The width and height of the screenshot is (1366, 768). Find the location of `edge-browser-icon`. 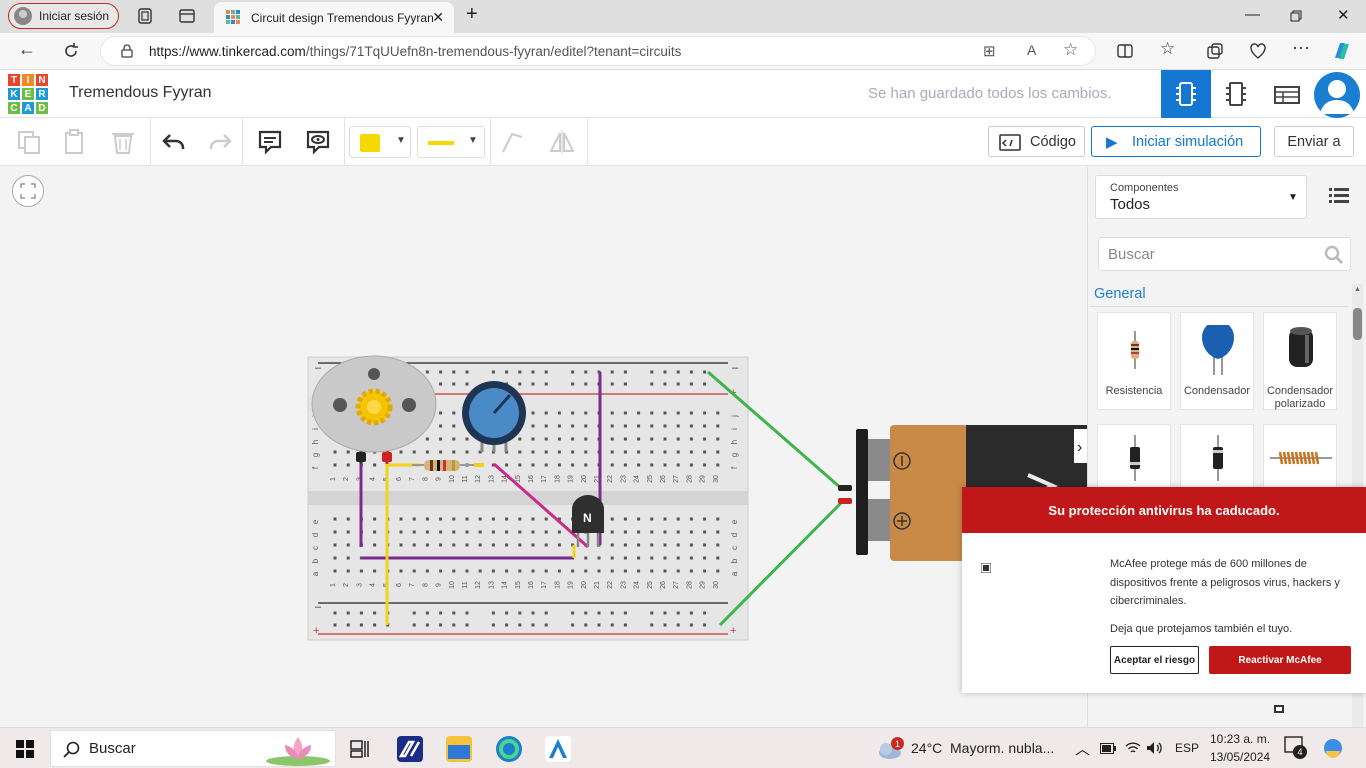

edge-browser-icon is located at coordinates (509, 749).